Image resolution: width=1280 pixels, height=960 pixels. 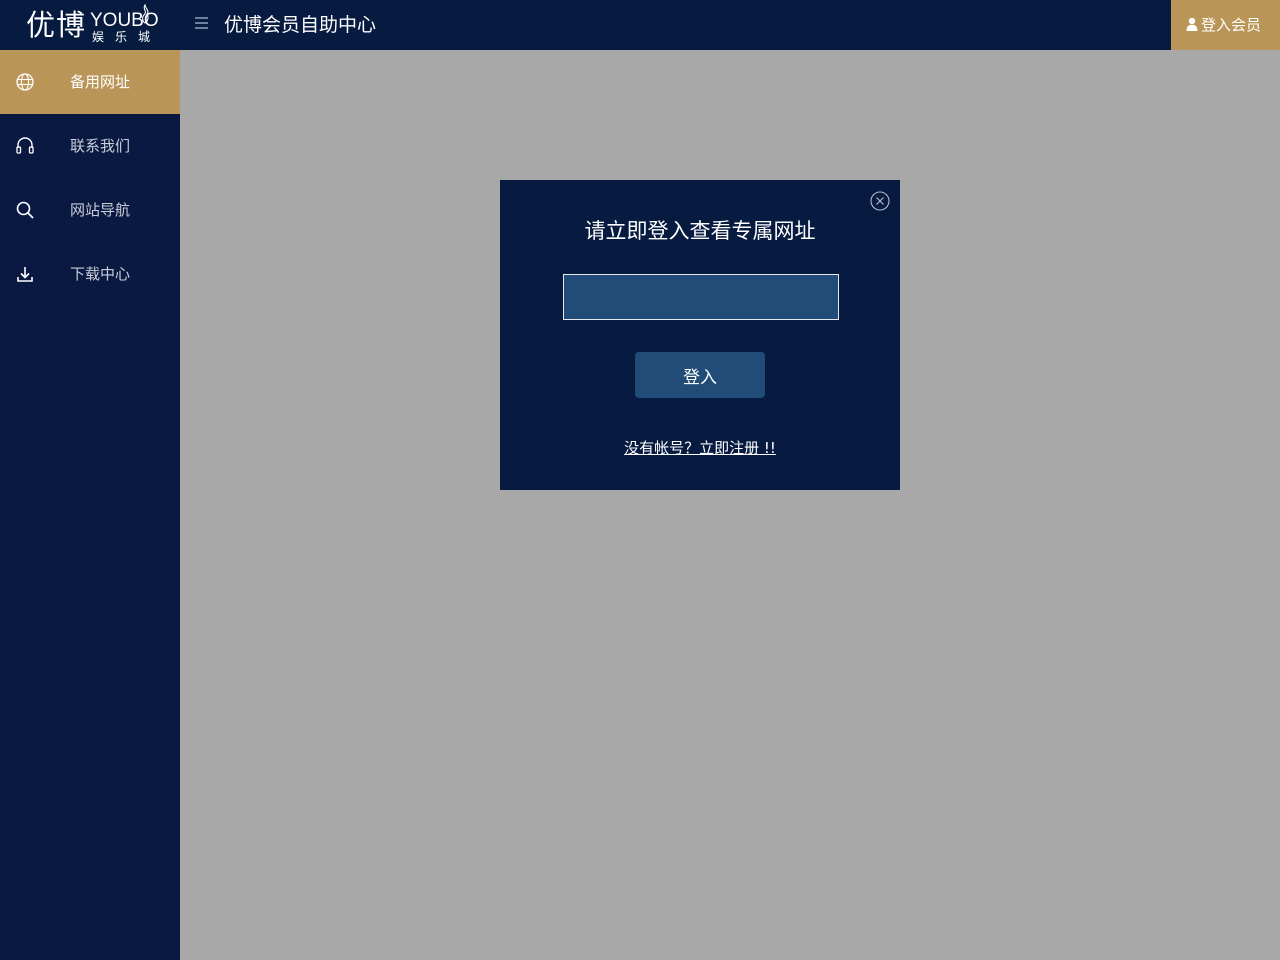 What do you see at coordinates (25, 145) in the screenshot?
I see `headset-icon` at bounding box center [25, 145].